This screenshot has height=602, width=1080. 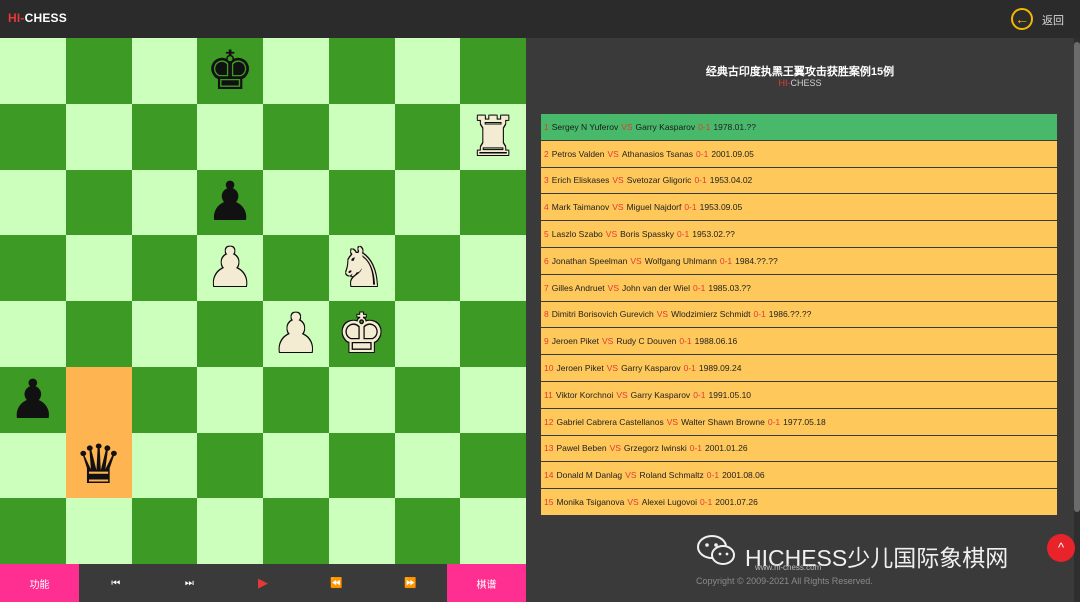 What do you see at coordinates (427, 202) in the screenshot?
I see `square-g6` at bounding box center [427, 202].